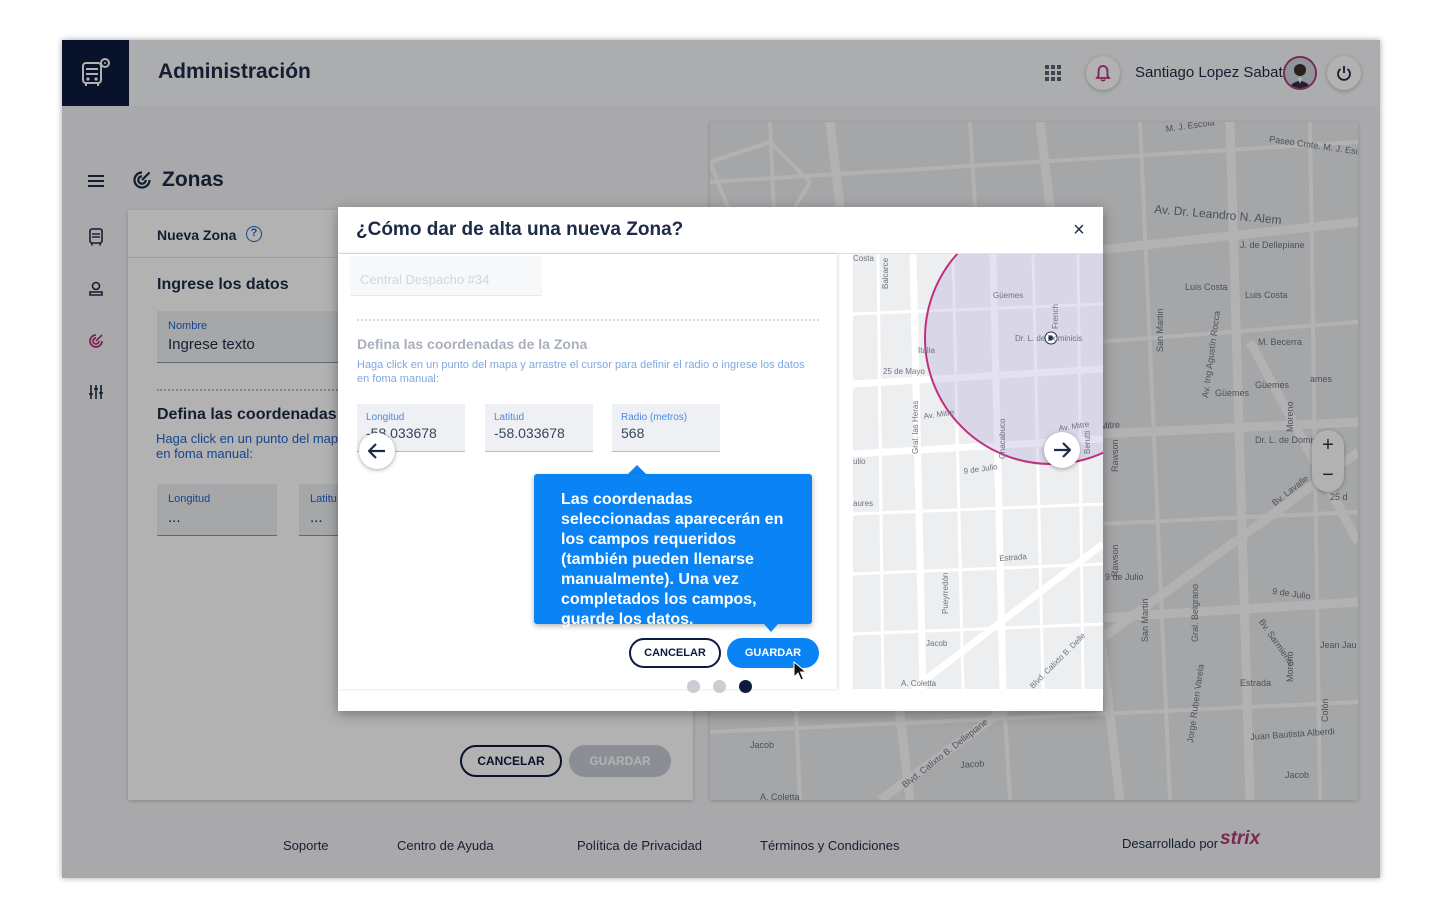 Image resolution: width=1440 pixels, height=917 pixels. I want to click on mini-map-label: Pueyrredón, so click(945, 593).